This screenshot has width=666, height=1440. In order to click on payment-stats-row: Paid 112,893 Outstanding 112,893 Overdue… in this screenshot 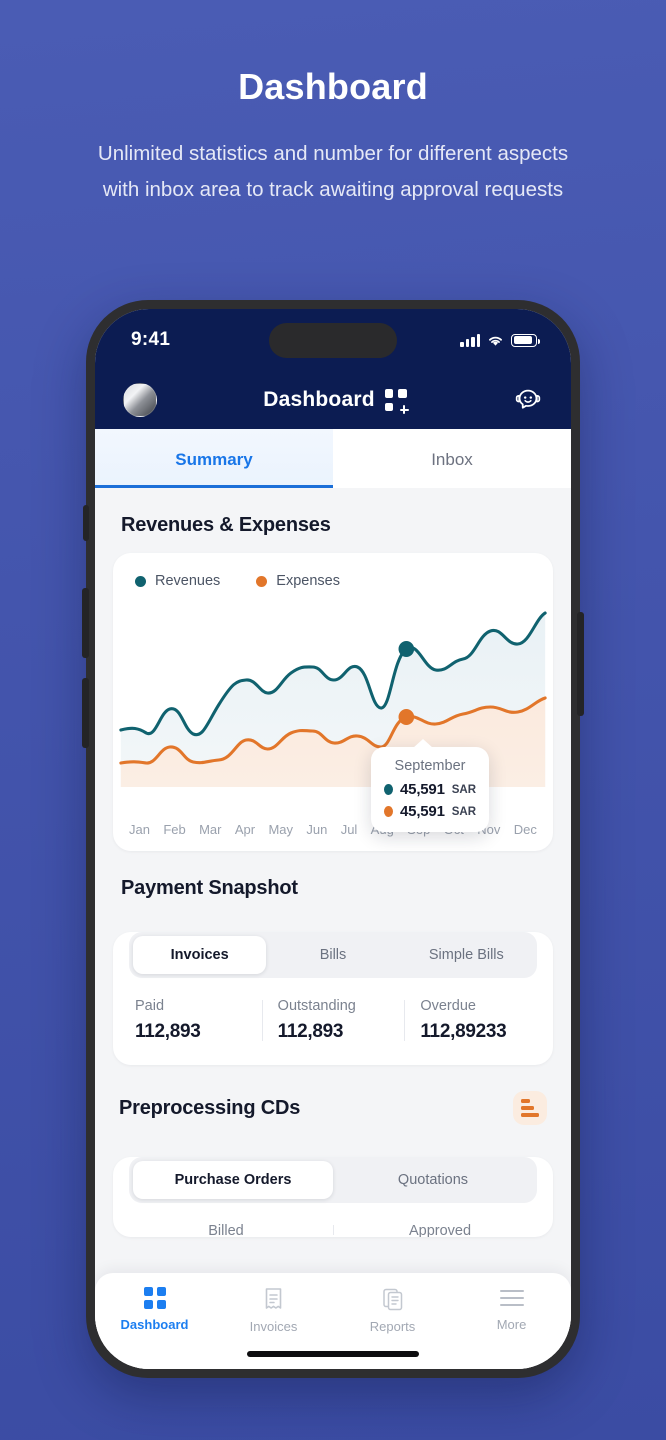, I will do `click(333, 1021)`.